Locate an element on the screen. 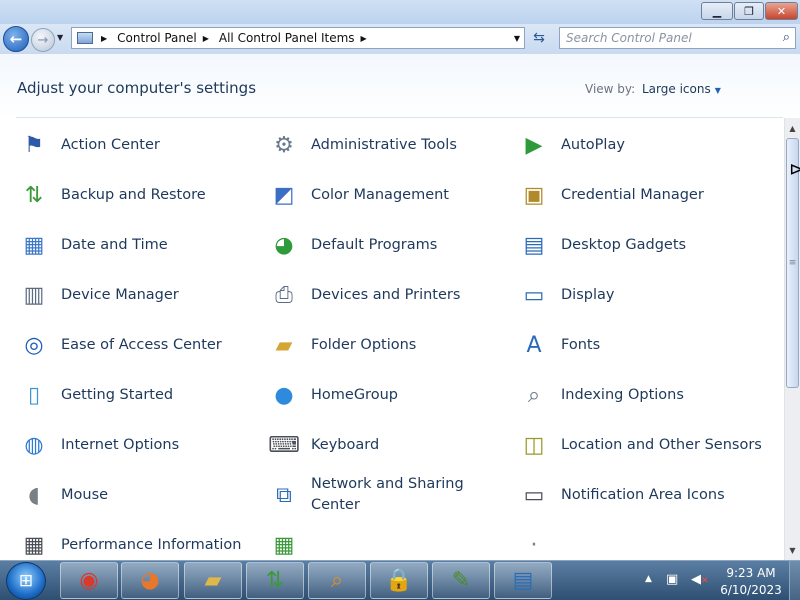 The width and height of the screenshot is (800, 600). control-panel-item: ▭ Display is located at coordinates (642, 295).